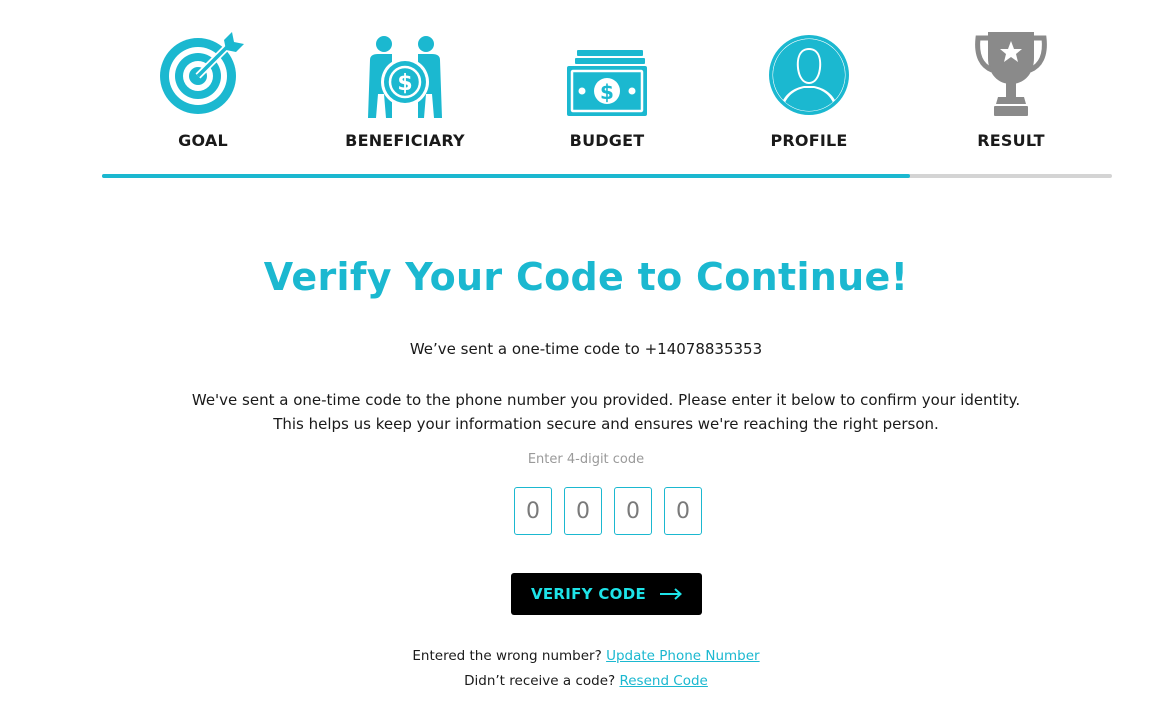  What do you see at coordinates (586, 459) in the screenshot?
I see `code-label: Enter 4-digit code` at bounding box center [586, 459].